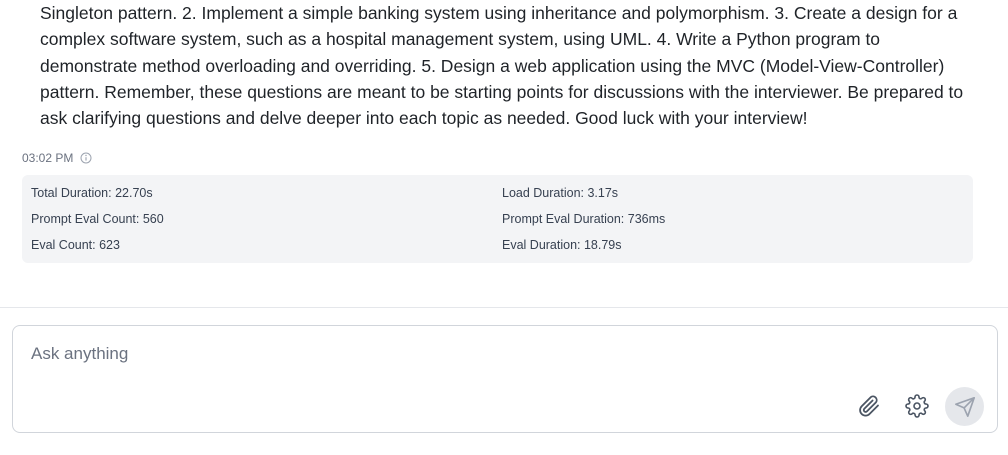  What do you see at coordinates (562, 245) in the screenshot?
I see `stat-eval-duration: Eval Duration: 18.79s` at bounding box center [562, 245].